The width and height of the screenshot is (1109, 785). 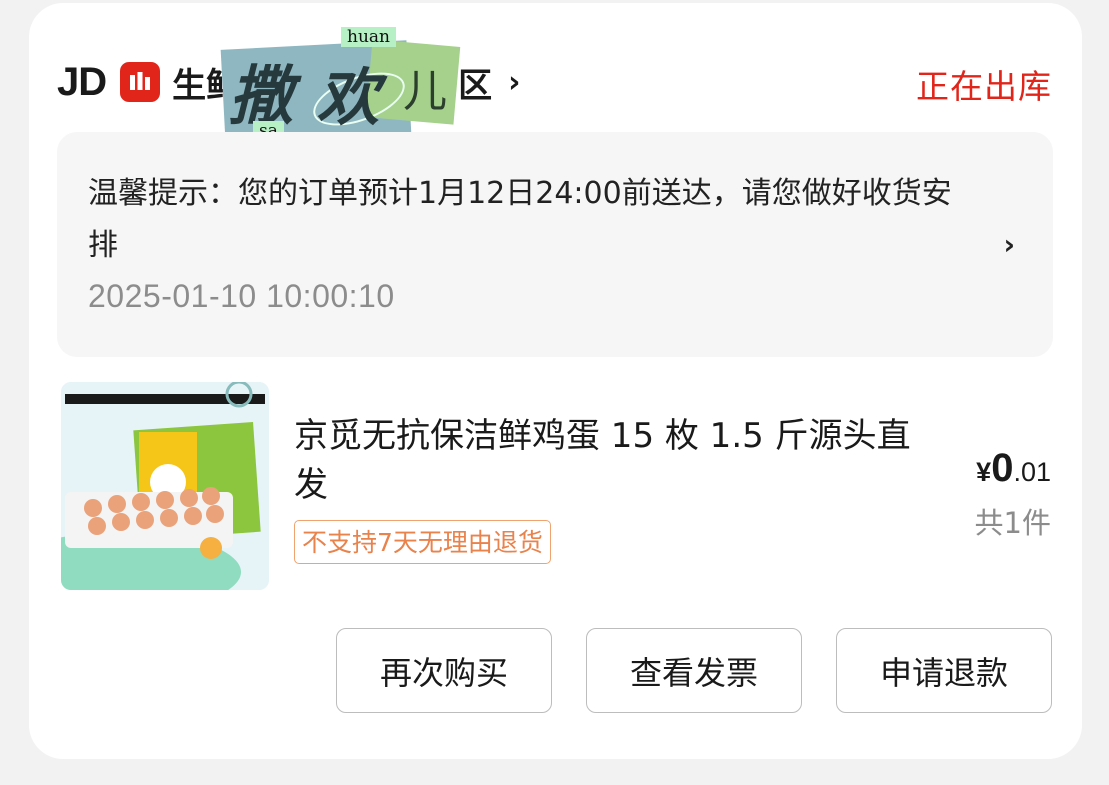 What do you see at coordinates (140, 82) in the screenshot?
I see `store-badge-icon` at bounding box center [140, 82].